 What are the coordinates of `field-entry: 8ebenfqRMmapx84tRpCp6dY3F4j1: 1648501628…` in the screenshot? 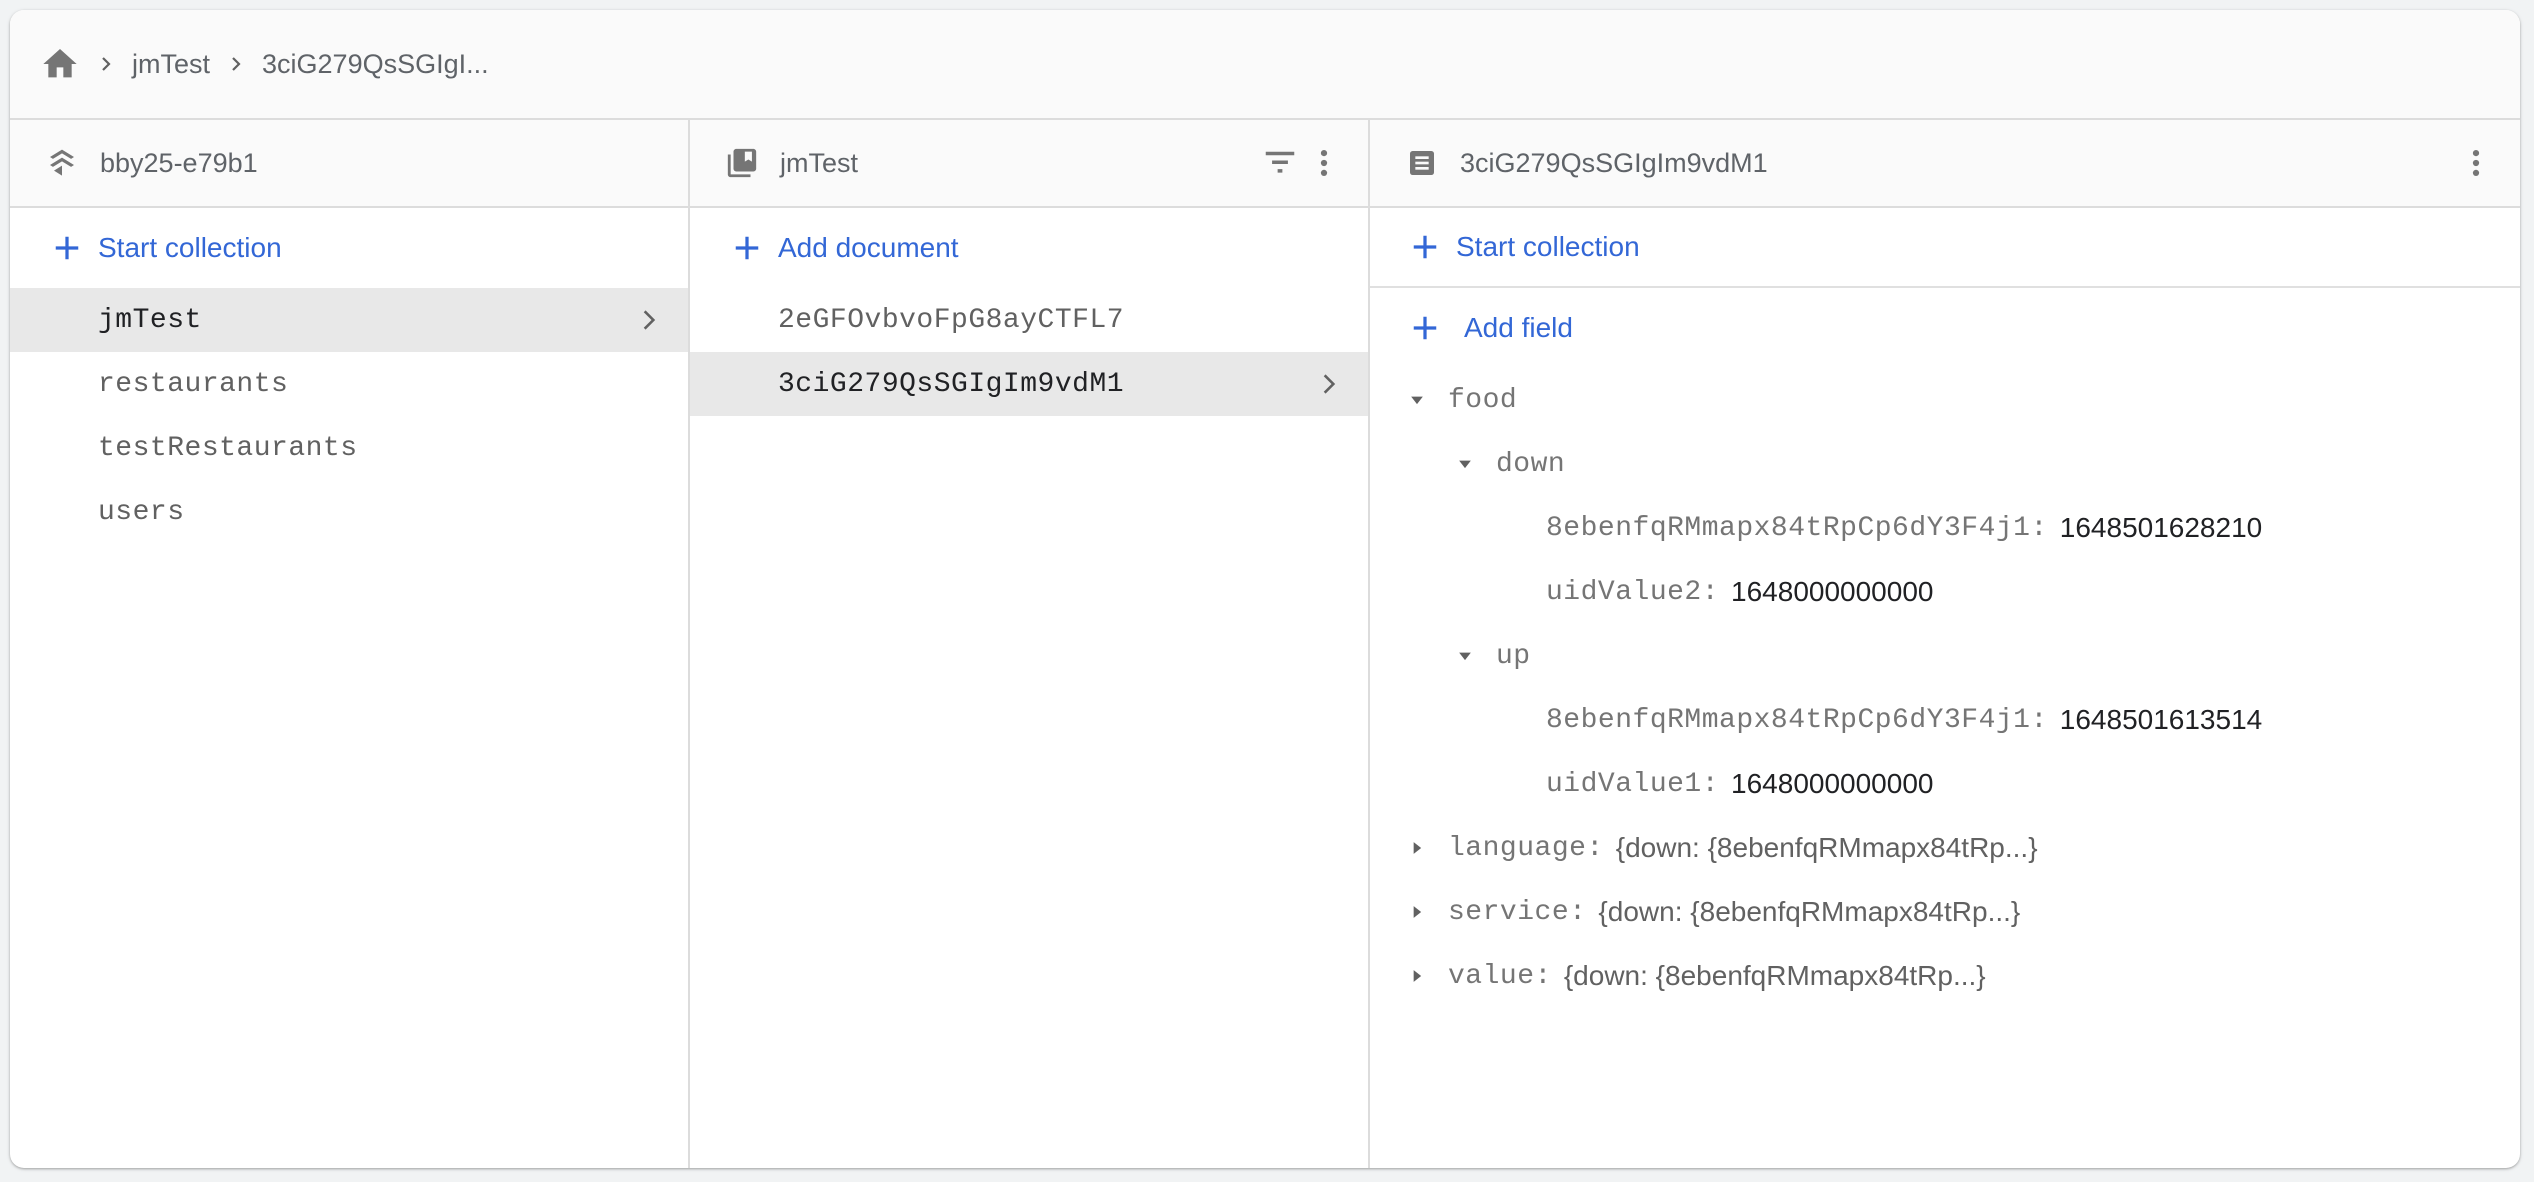 It's located at (1945, 528).